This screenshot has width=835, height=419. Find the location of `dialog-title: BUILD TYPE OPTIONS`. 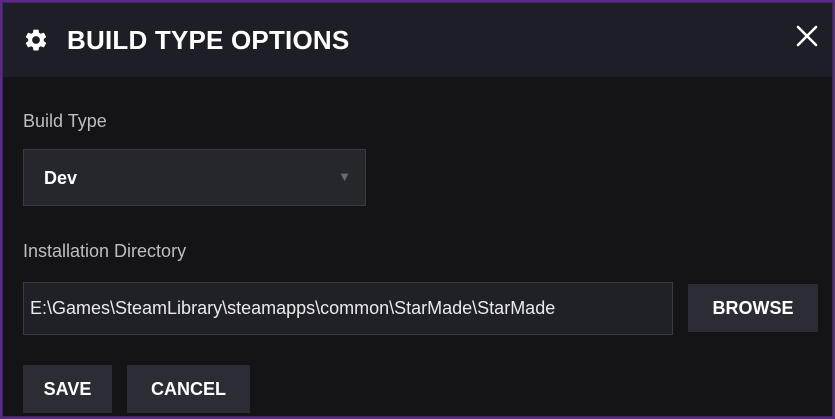

dialog-title: BUILD TYPE OPTIONS is located at coordinates (208, 40).